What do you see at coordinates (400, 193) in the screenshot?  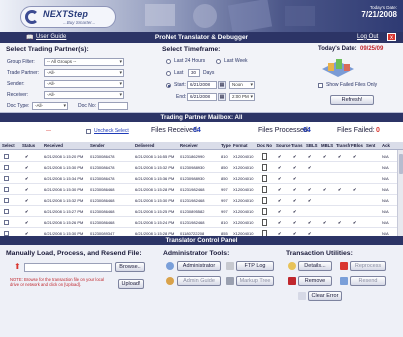 I see `grid-scrollbar` at bounding box center [400, 193].